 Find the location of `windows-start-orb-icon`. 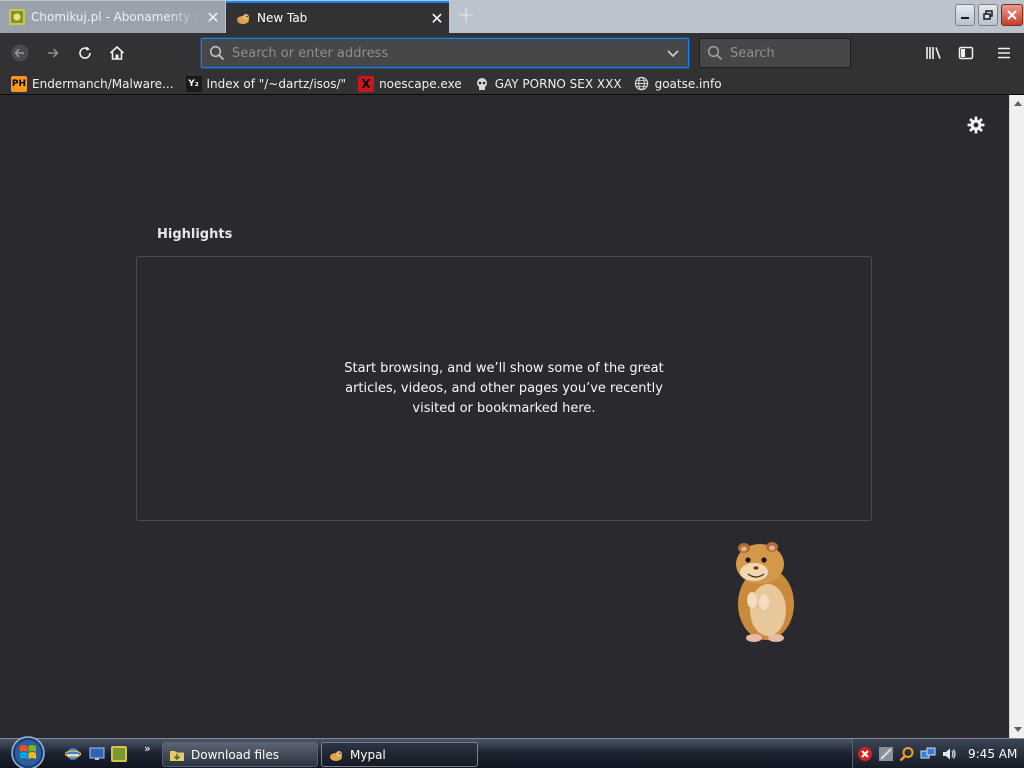

windows-start-orb-icon is located at coordinates (28, 752).